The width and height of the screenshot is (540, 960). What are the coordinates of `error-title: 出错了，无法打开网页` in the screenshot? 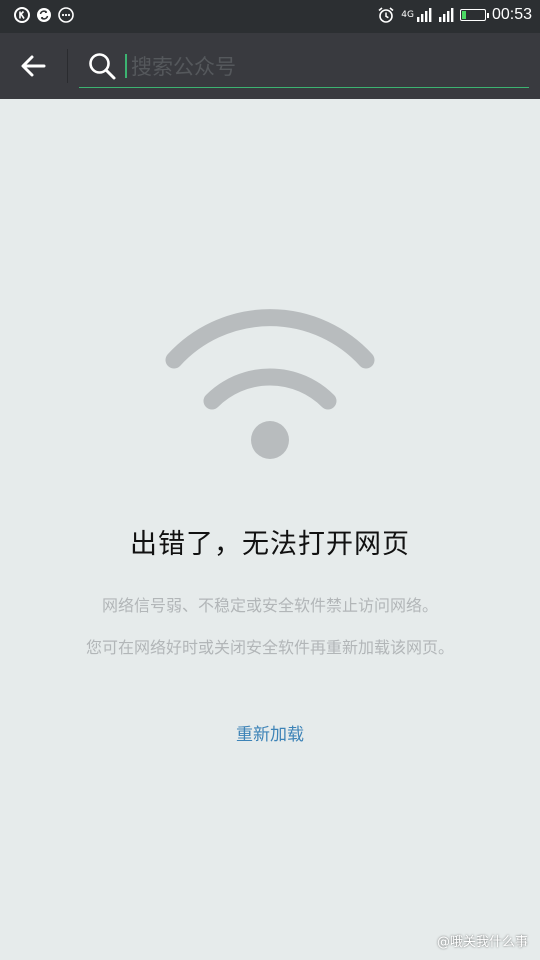 It's located at (270, 544).